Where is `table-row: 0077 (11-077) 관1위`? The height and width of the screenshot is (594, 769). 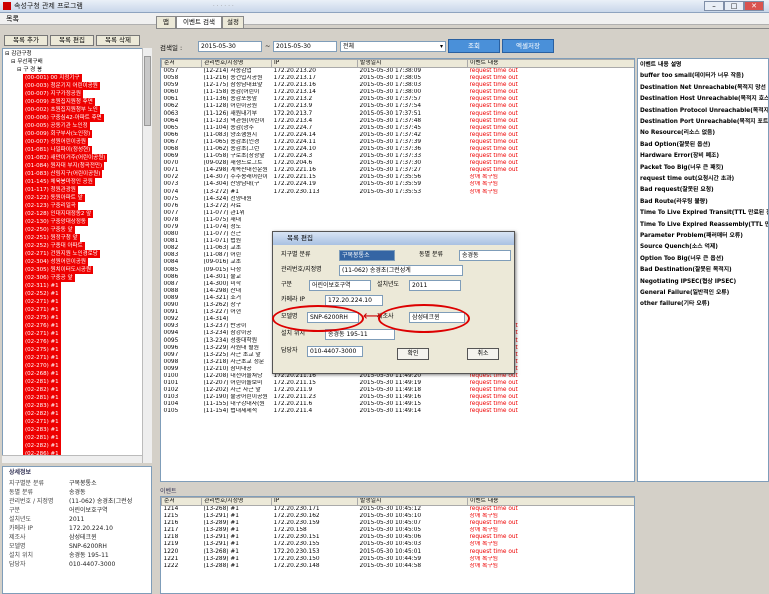
table-row: 0077 (11-077) 관1위 is located at coordinates (398, 213).